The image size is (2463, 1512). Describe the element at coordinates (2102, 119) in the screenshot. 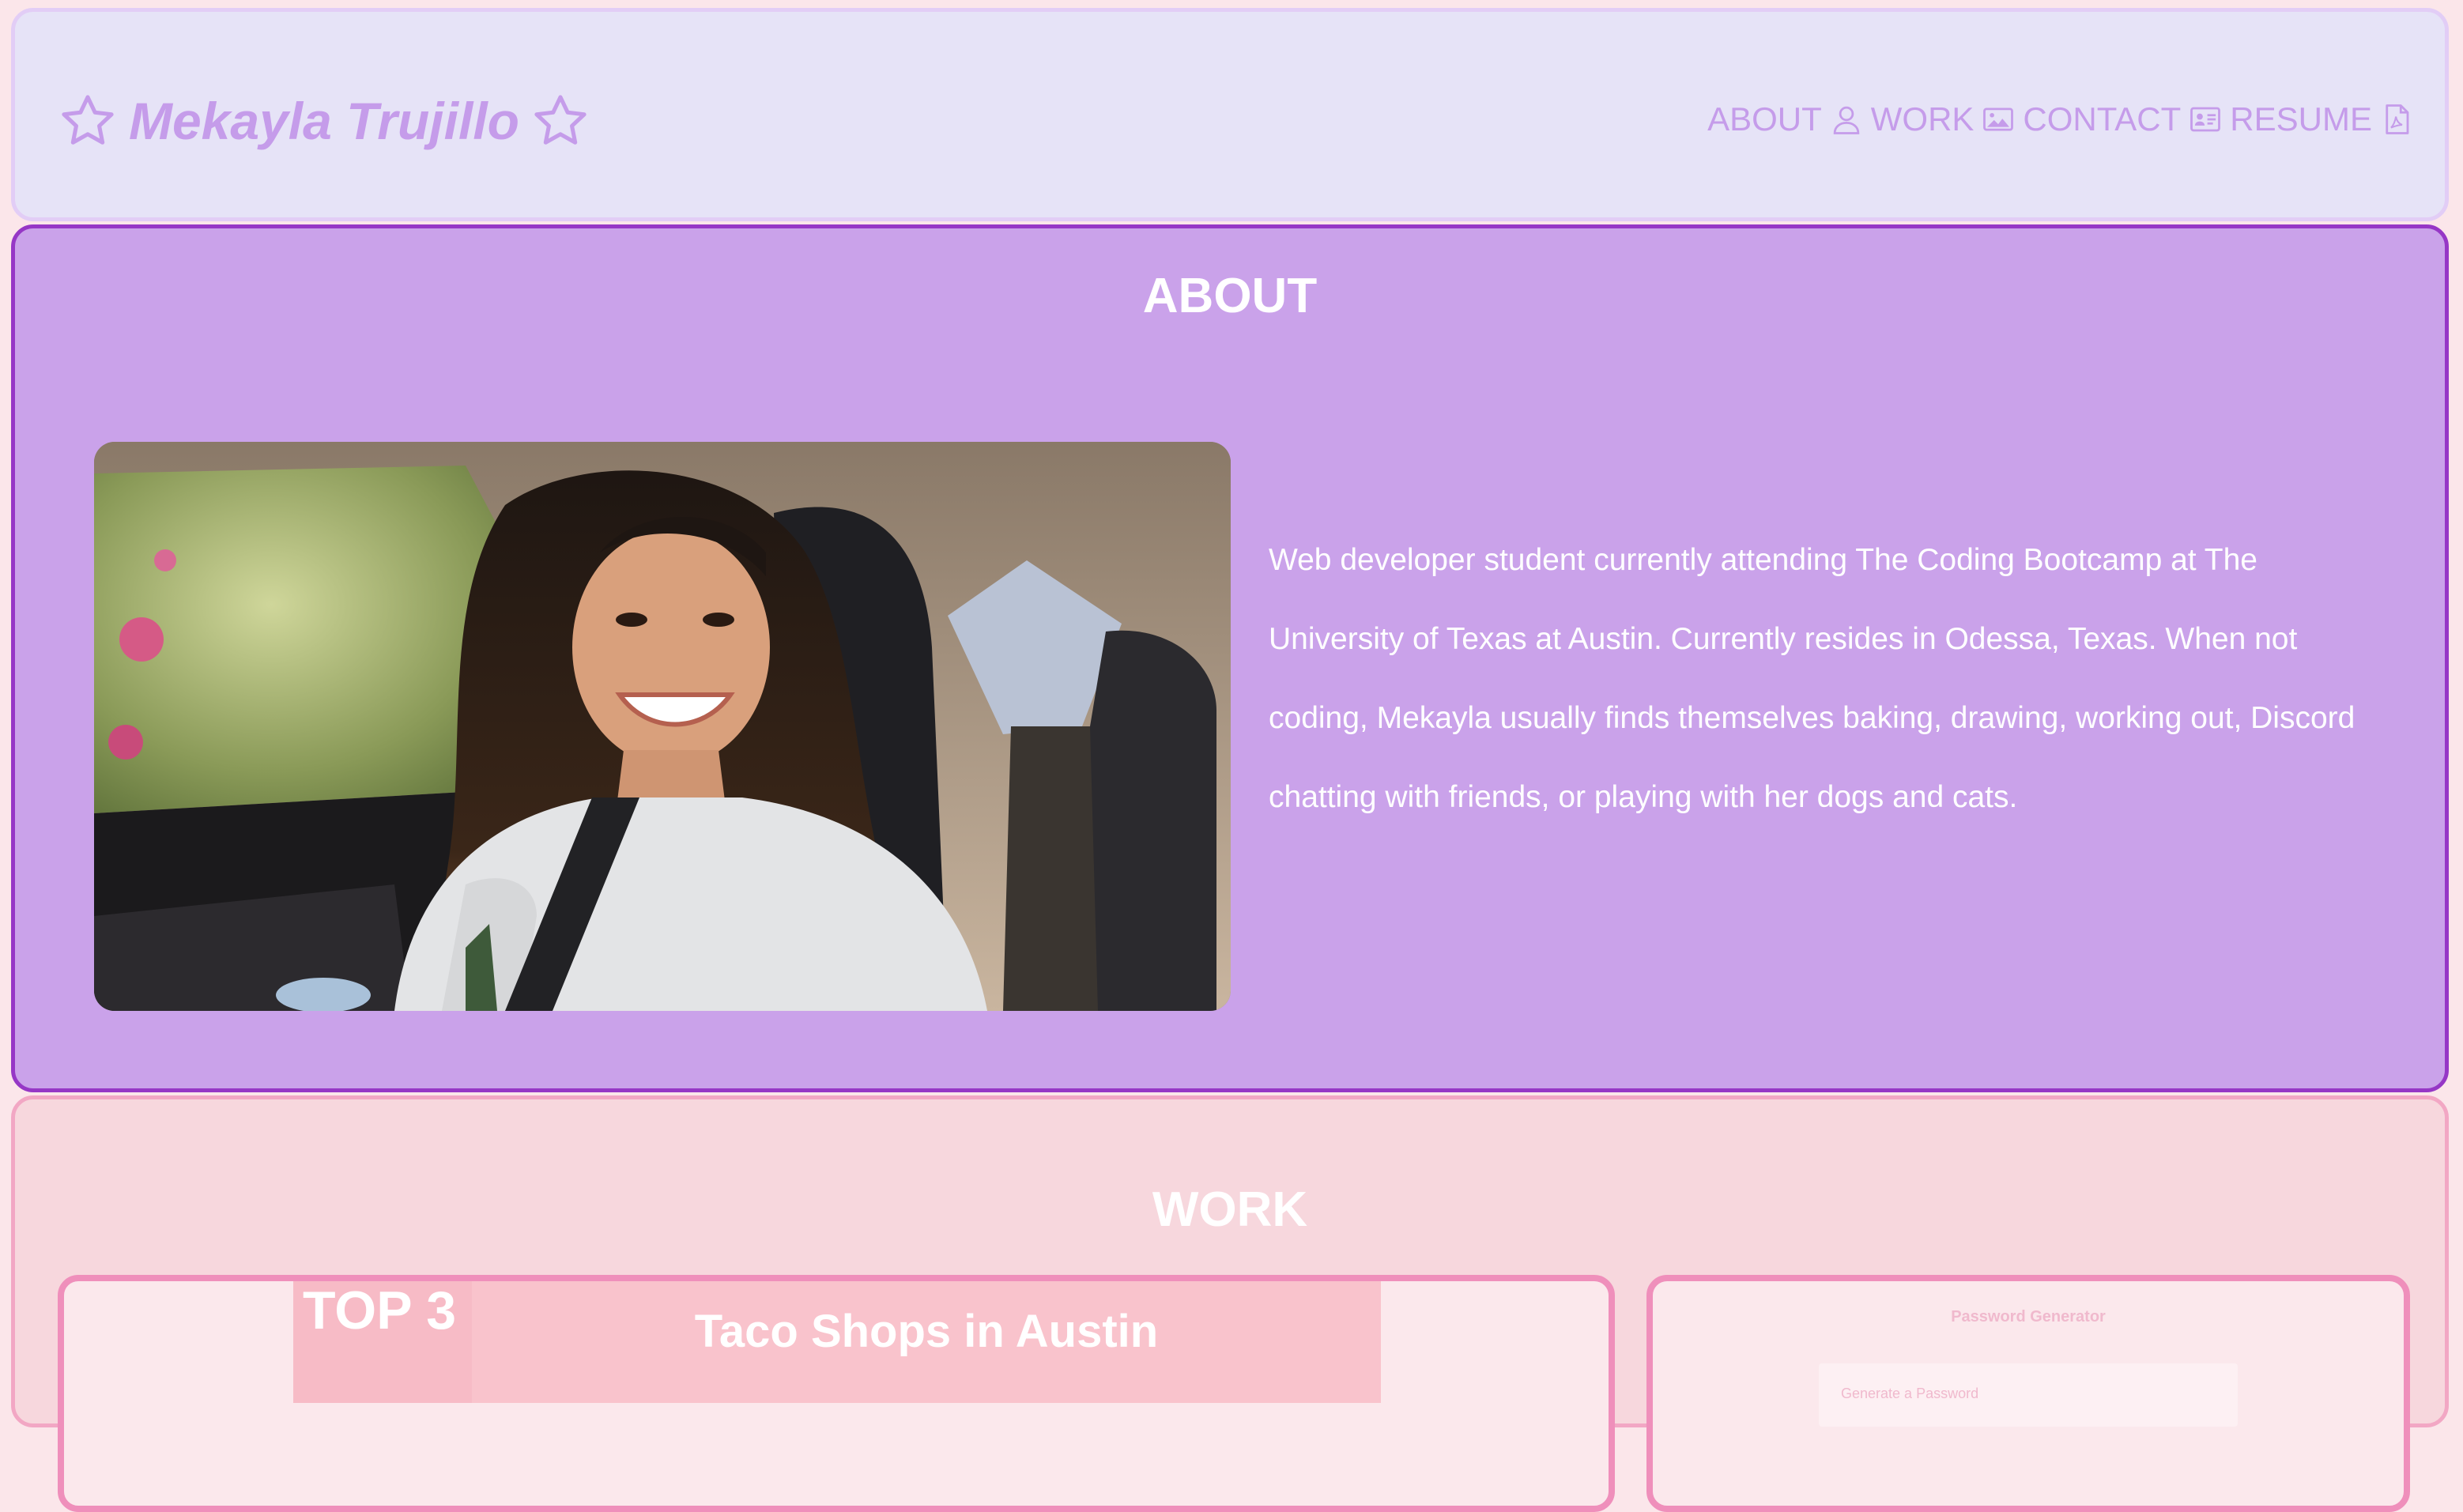

I see `nav-label: CONTACT` at that location.